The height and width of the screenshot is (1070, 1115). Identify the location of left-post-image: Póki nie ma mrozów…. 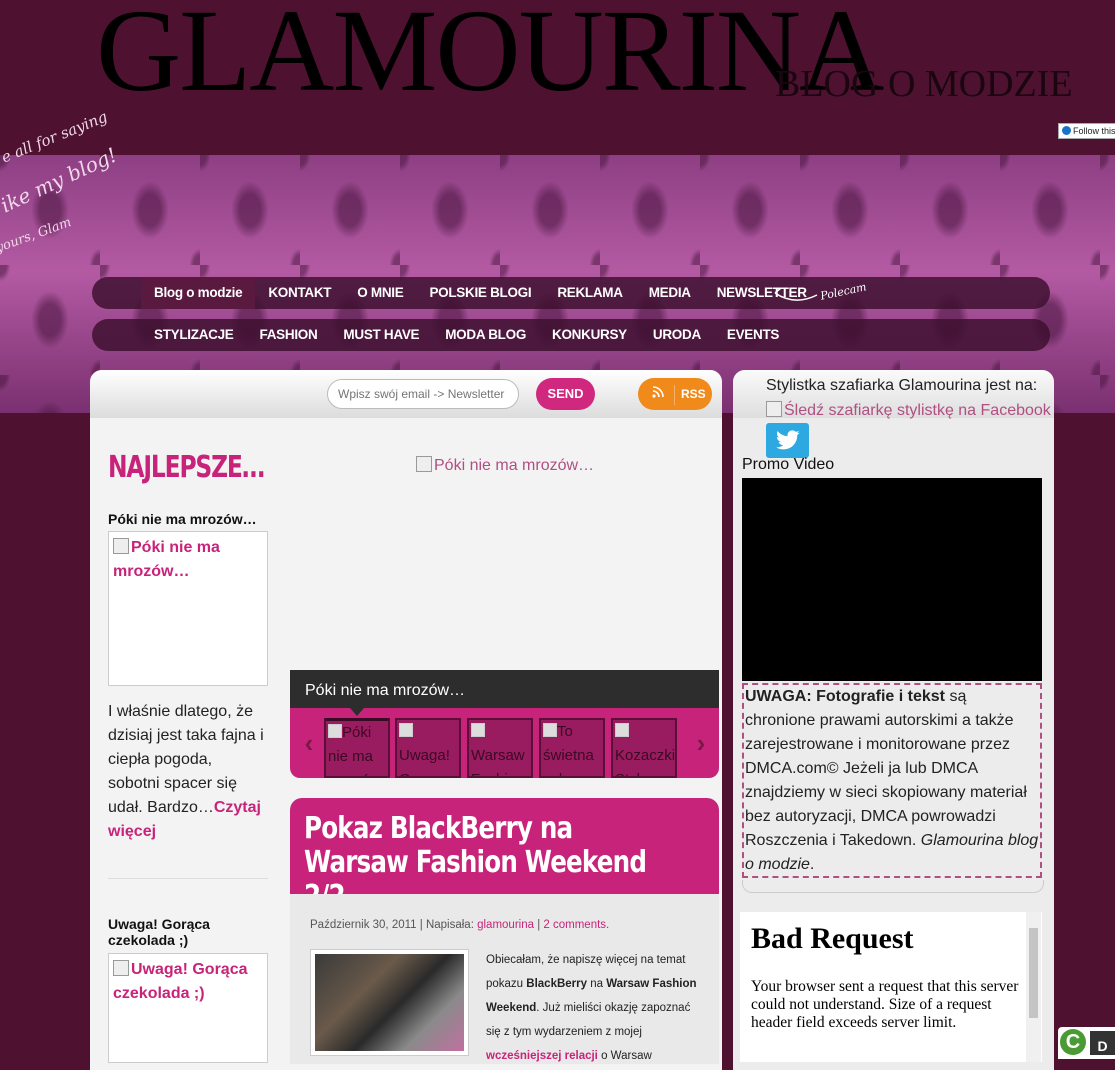
(188, 608).